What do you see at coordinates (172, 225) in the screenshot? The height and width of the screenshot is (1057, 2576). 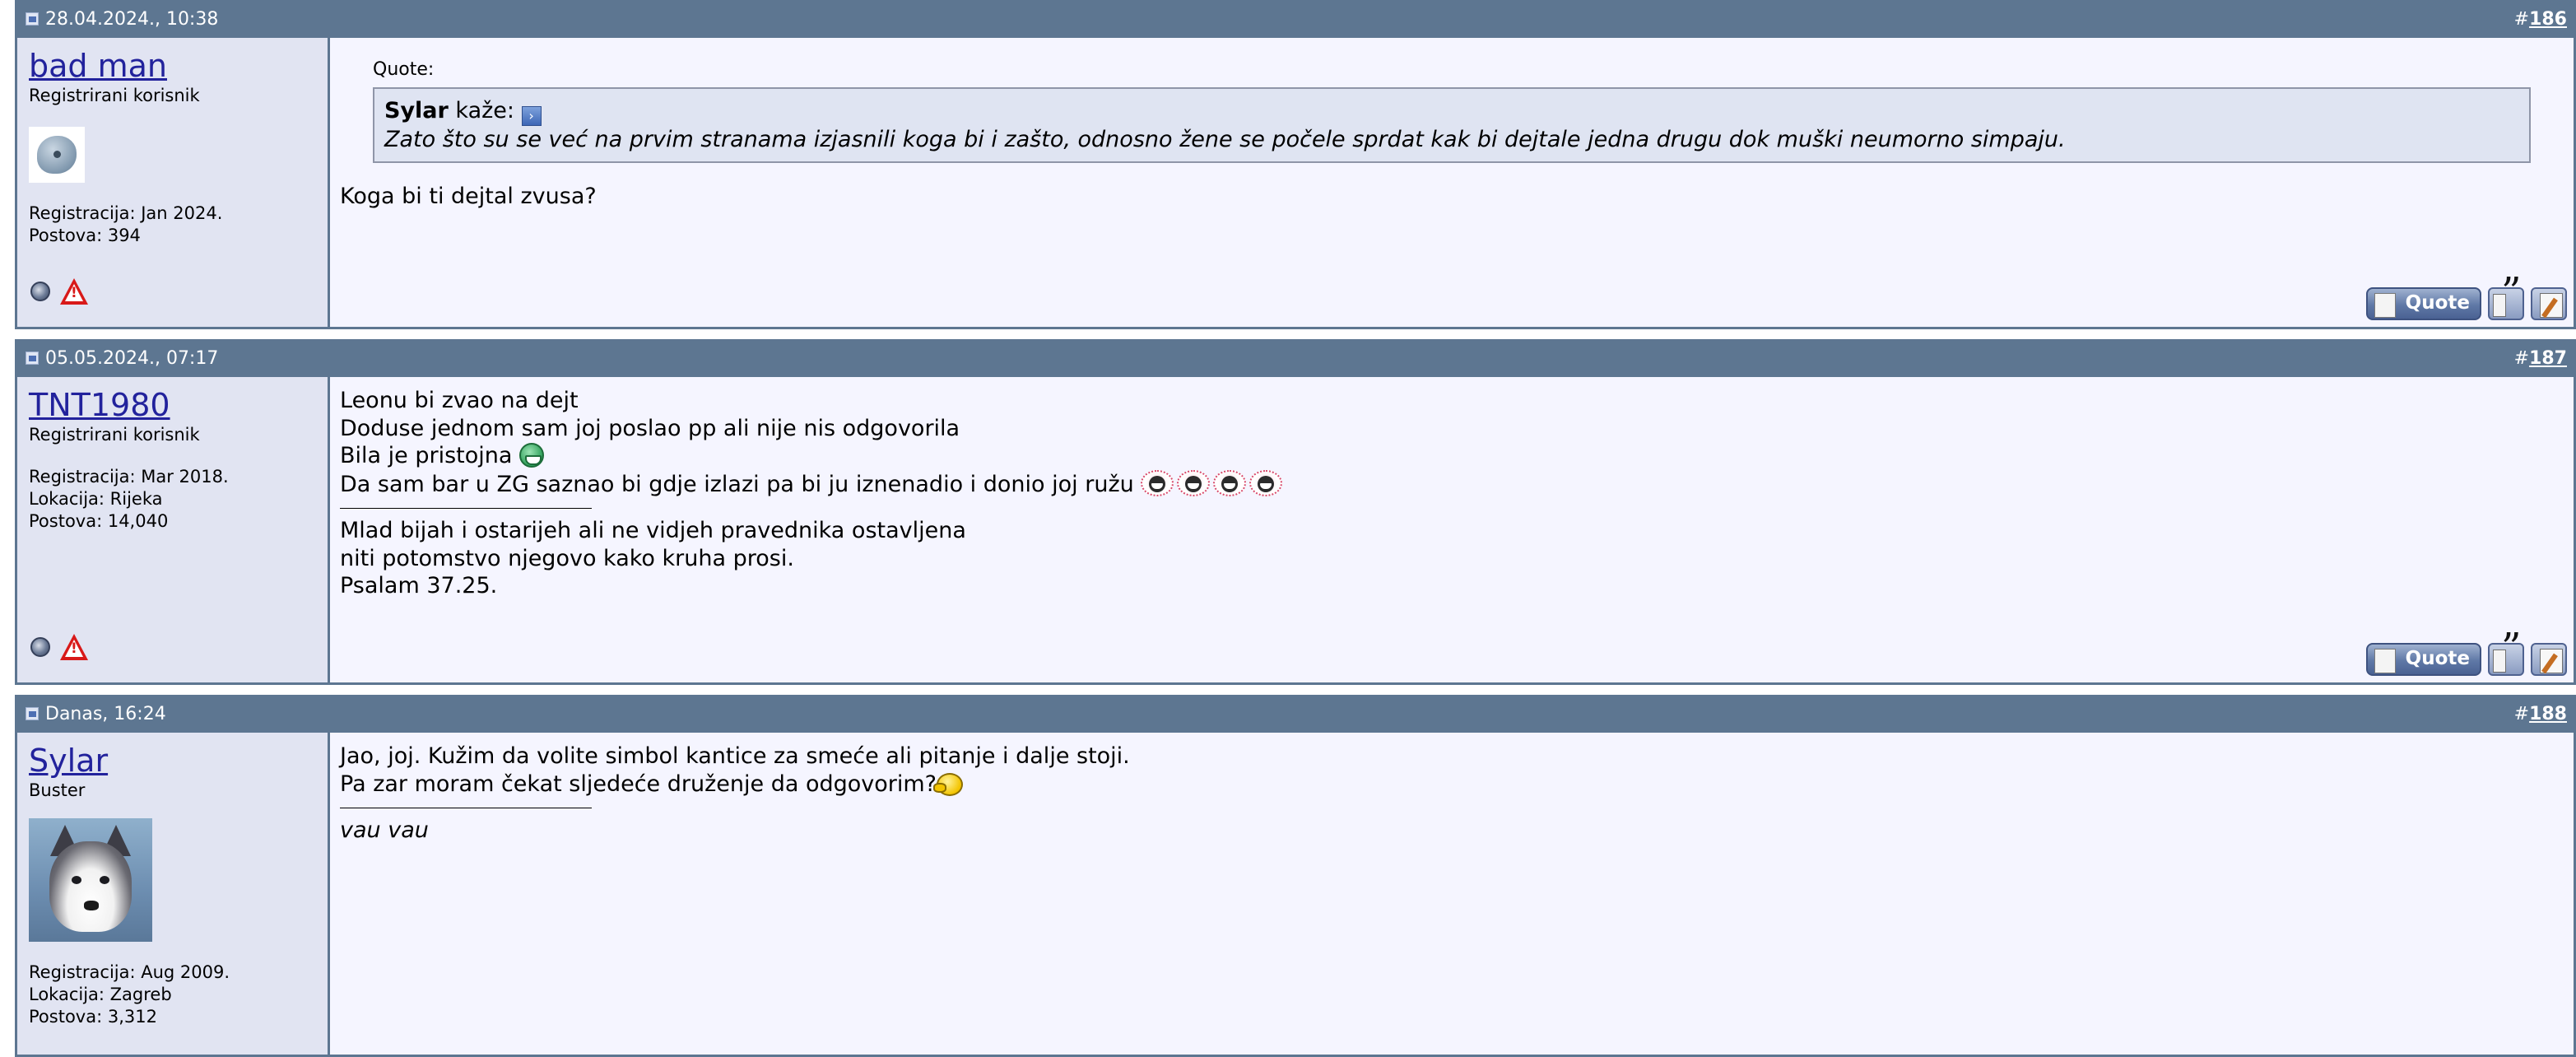 I see `user-stats: Registracija: Jan 2024. Postova: 394` at bounding box center [172, 225].